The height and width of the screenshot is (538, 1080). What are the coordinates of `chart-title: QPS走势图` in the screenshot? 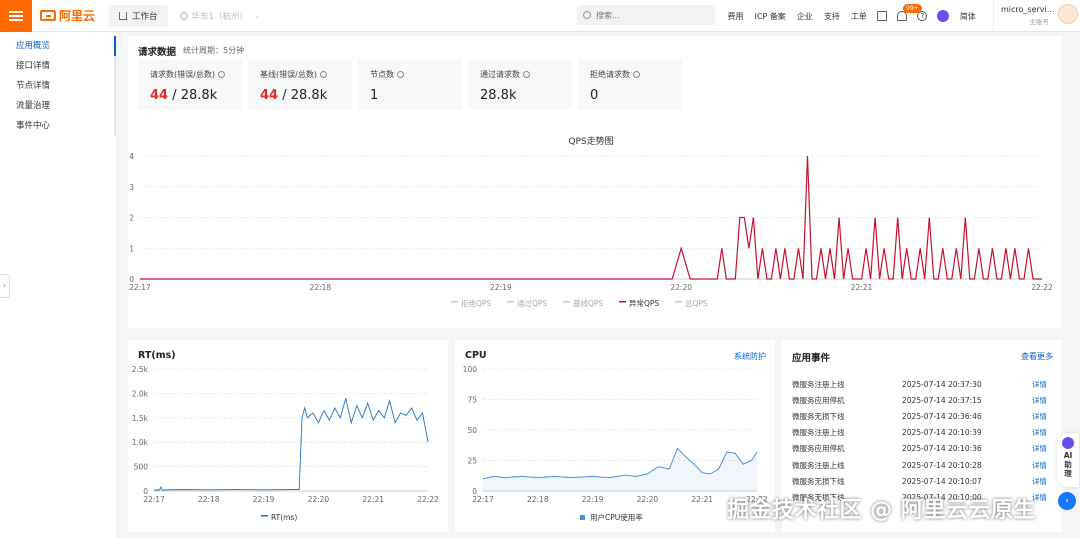 It's located at (590, 141).